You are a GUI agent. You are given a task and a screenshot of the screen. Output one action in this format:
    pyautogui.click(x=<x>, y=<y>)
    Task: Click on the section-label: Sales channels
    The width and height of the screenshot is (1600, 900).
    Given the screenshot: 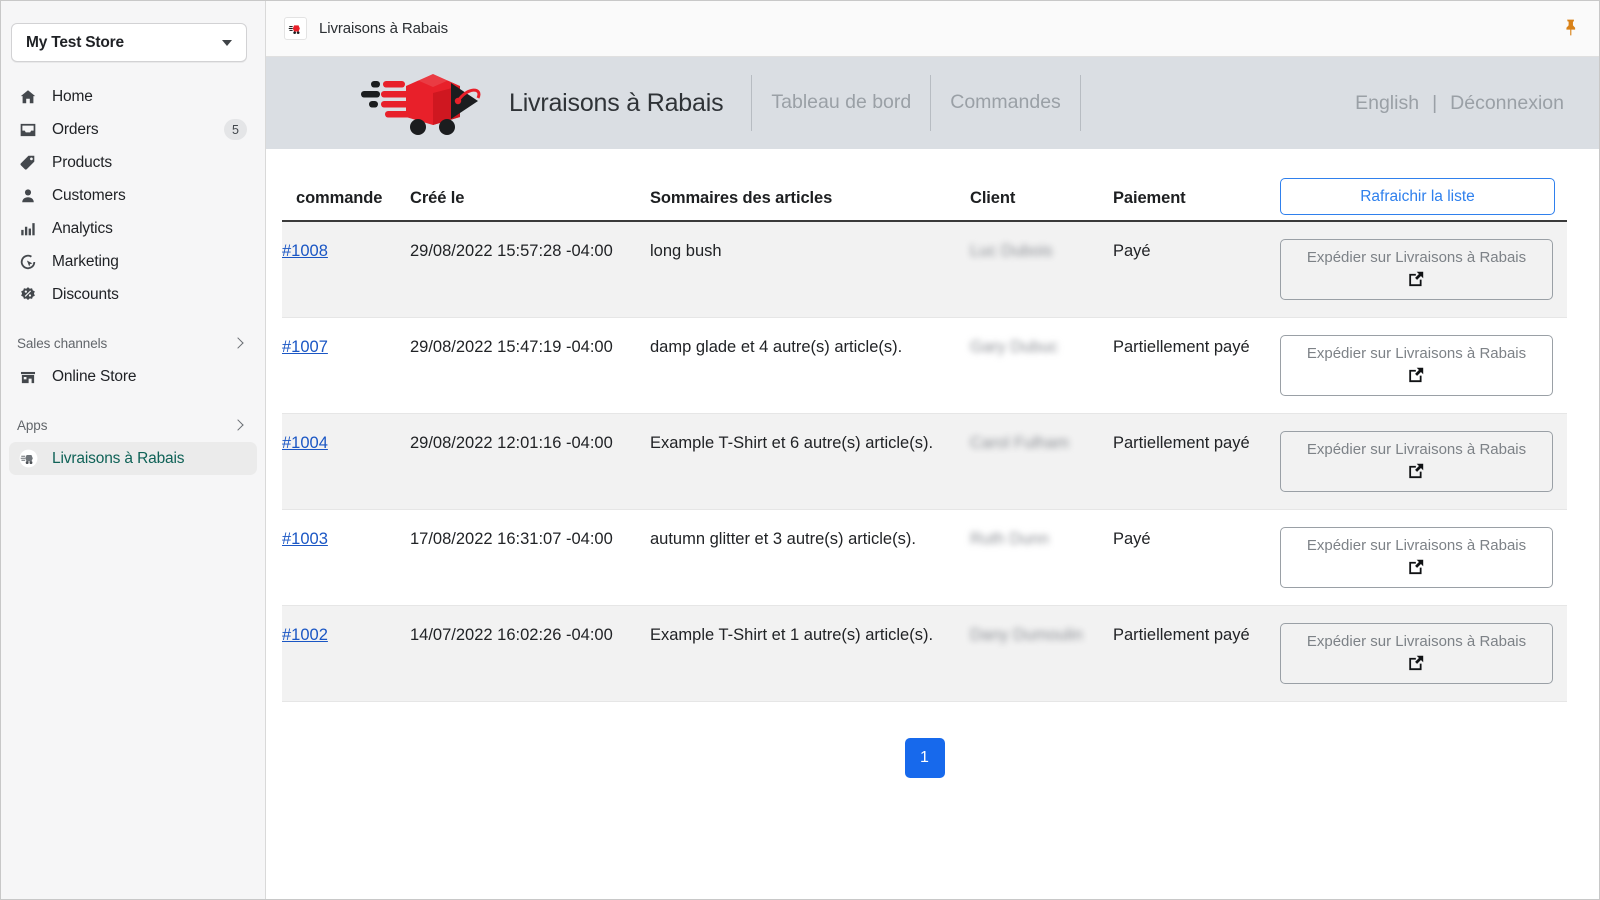 What is the action you would take?
    pyautogui.click(x=62, y=343)
    